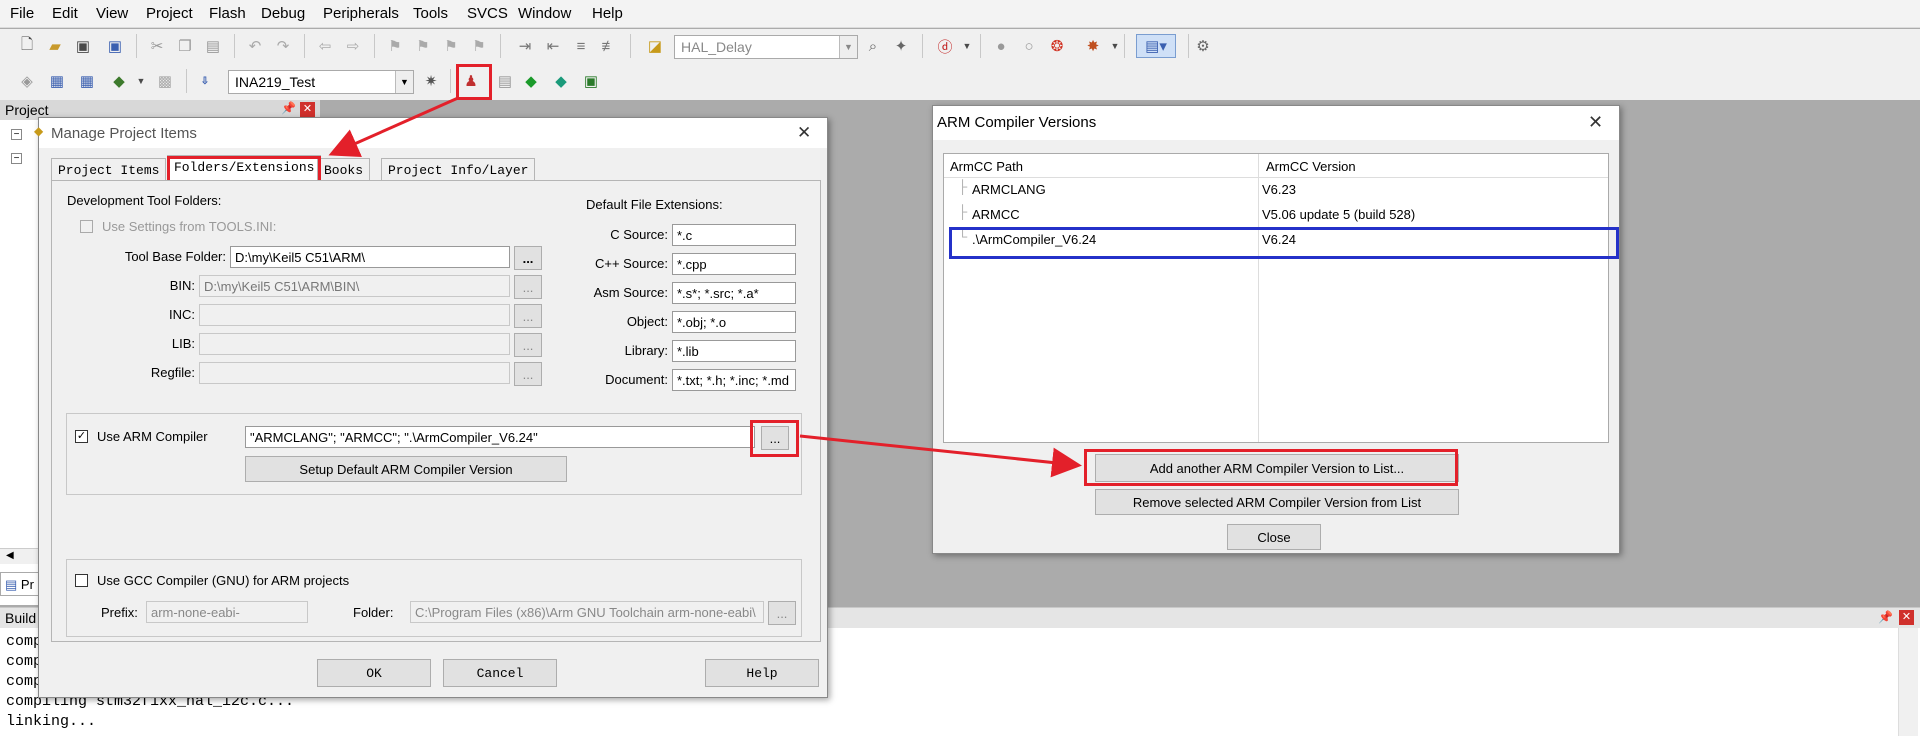  I want to click on load-icon: ⇩, so click(205, 81).